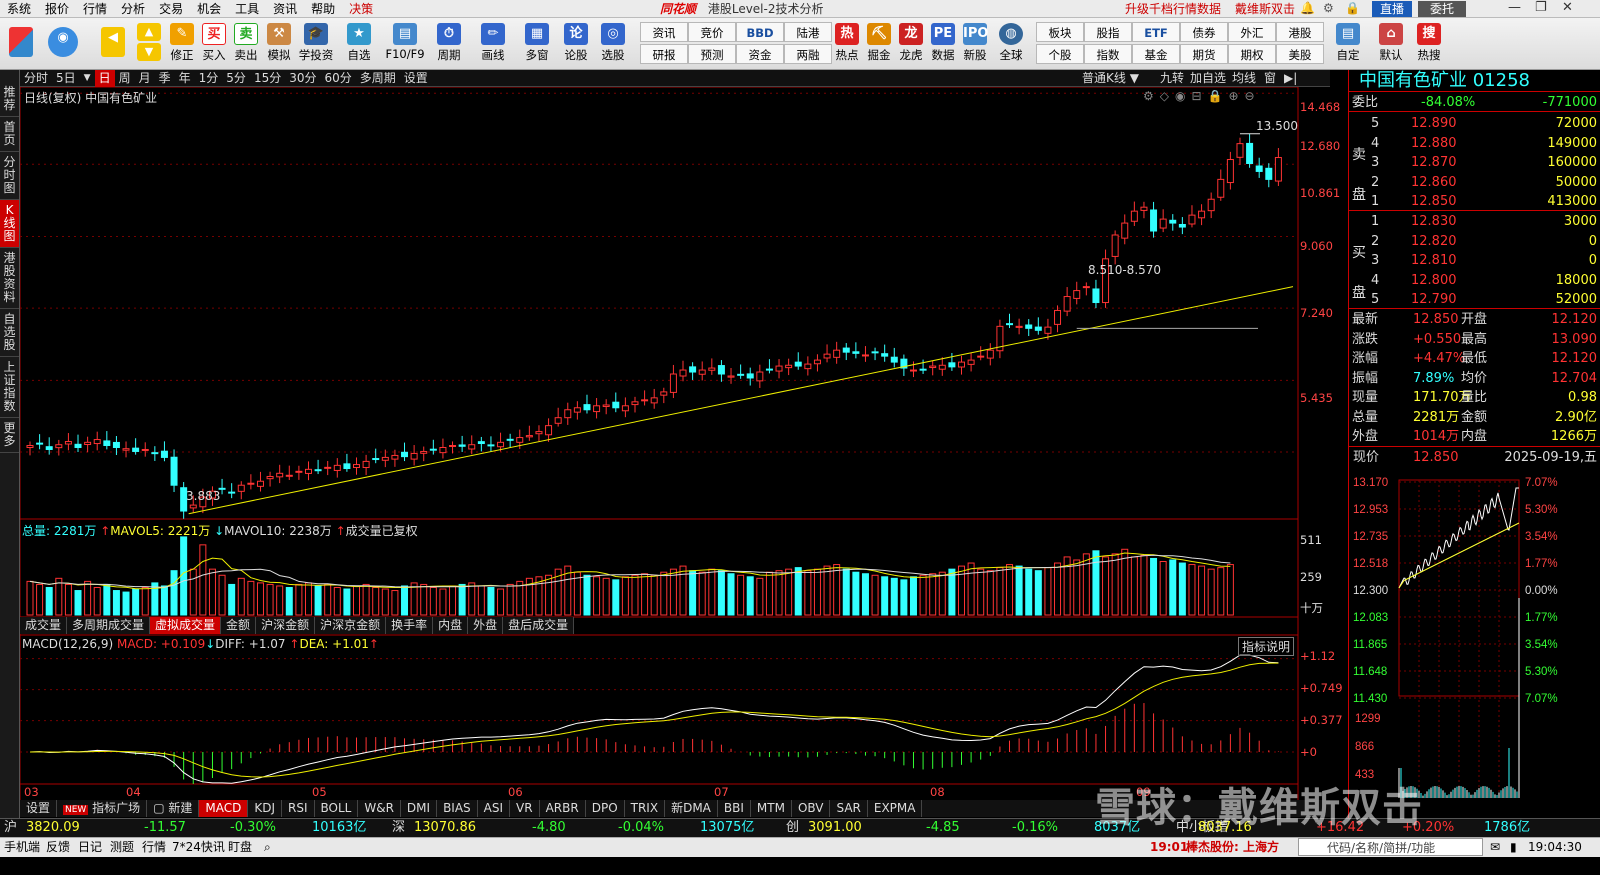 The height and width of the screenshot is (875, 1600). Describe the element at coordinates (10, 828) in the screenshot. I see `index-name: 沪` at that location.